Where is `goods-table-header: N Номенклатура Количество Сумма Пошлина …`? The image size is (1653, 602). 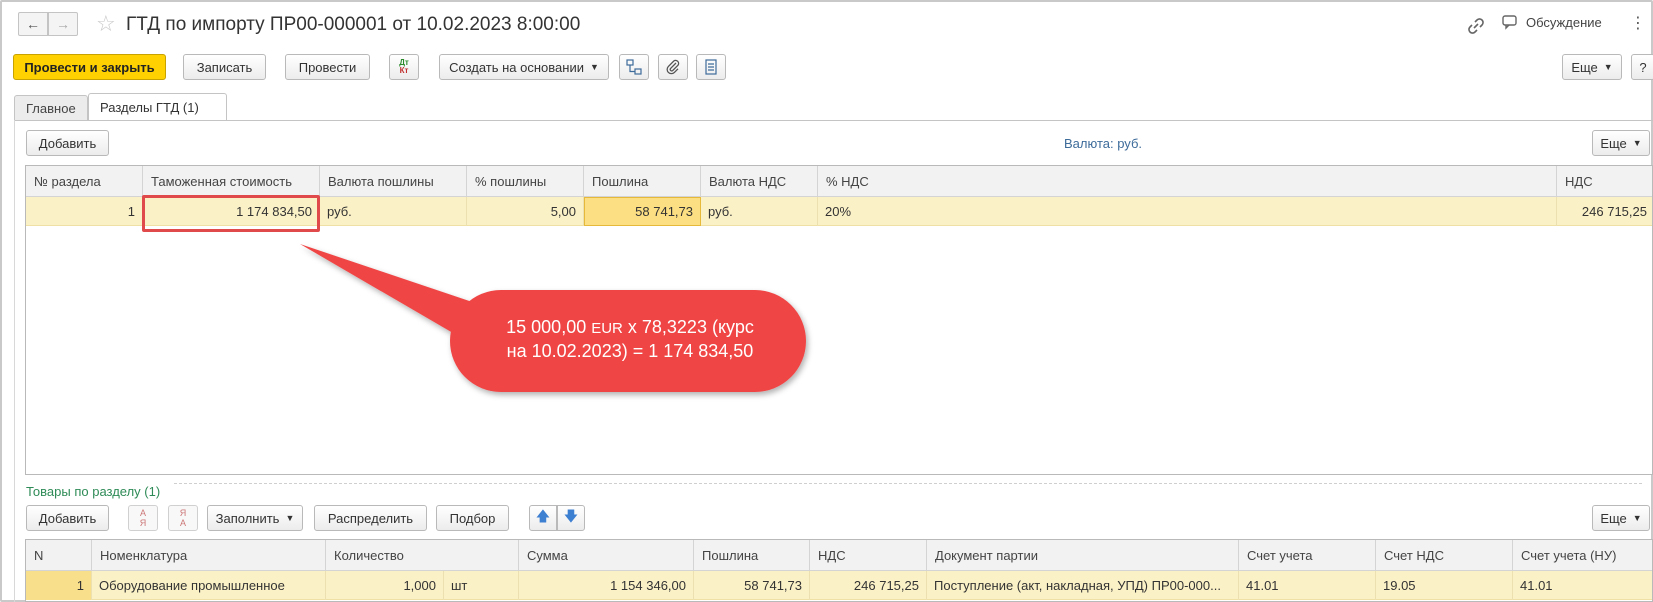
goods-table-header: N Номенклатура Количество Сумма Пошлина … is located at coordinates (839, 555).